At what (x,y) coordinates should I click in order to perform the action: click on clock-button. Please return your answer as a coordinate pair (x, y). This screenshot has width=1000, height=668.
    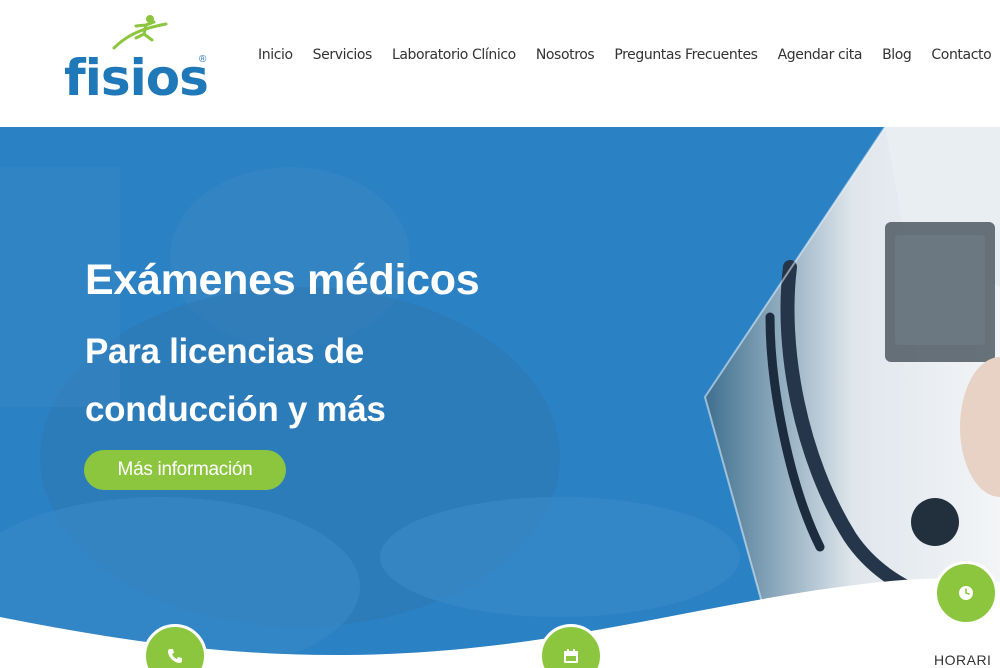
    Looking at the image, I should click on (966, 593).